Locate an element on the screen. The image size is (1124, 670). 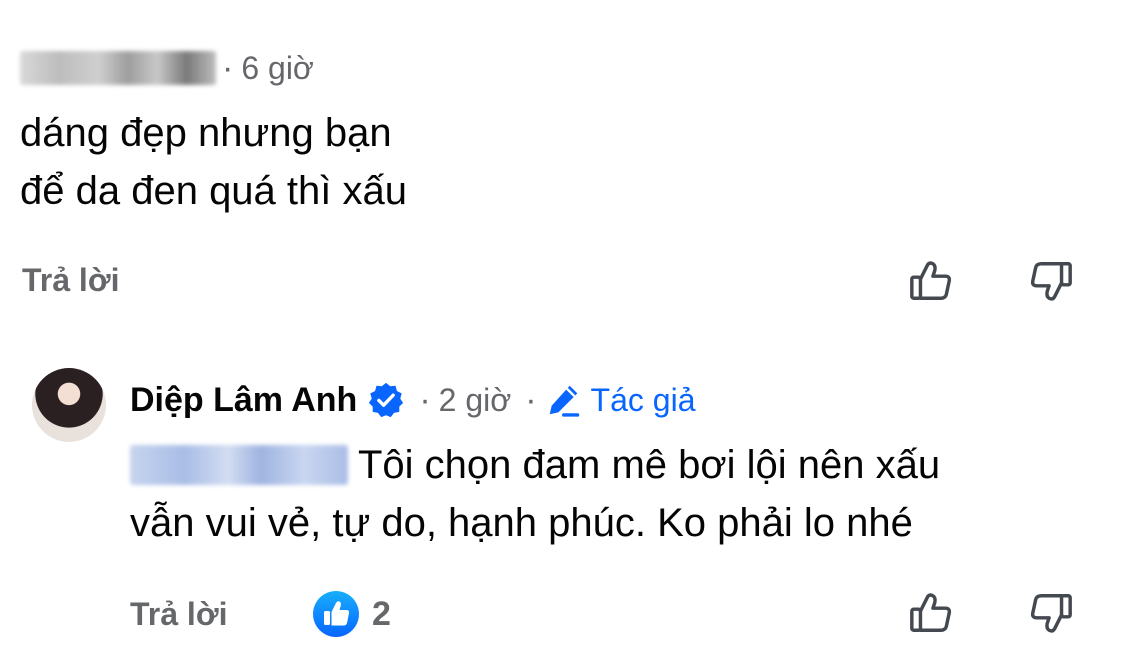
like-reaction-icon is located at coordinates (336, 614).